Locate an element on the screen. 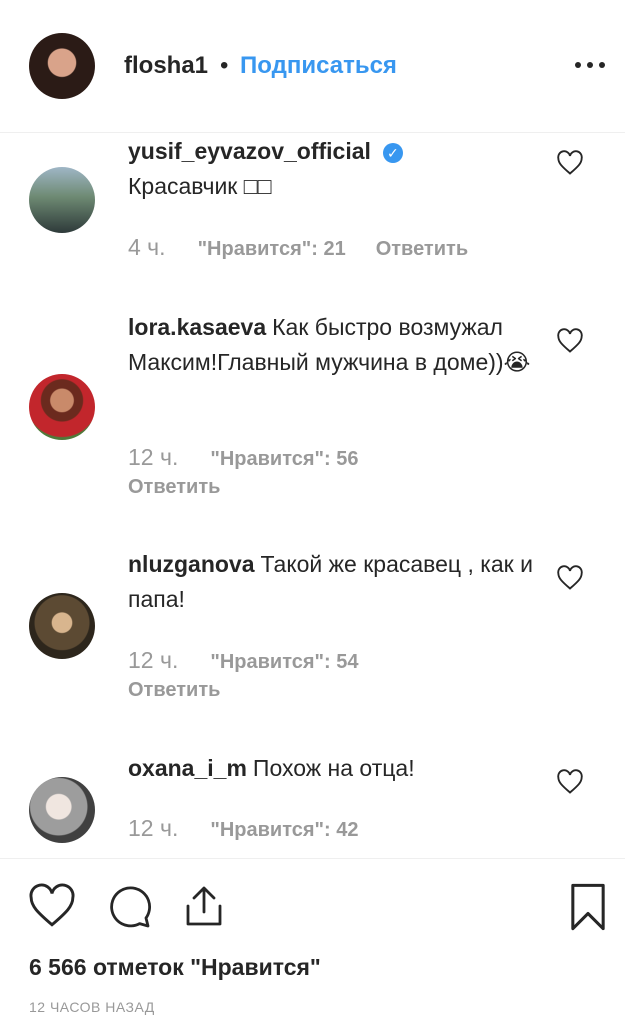 This screenshot has height=1015, width=625. comment-body: yusif_eyvazov_official ✓ Красавчик □□ is located at coordinates (333, 169).